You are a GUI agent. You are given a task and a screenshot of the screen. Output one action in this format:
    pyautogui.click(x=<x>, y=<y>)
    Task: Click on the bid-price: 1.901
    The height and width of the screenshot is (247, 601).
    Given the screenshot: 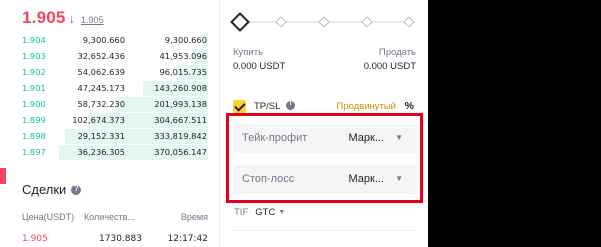 What is the action you would take?
    pyautogui.click(x=34, y=88)
    